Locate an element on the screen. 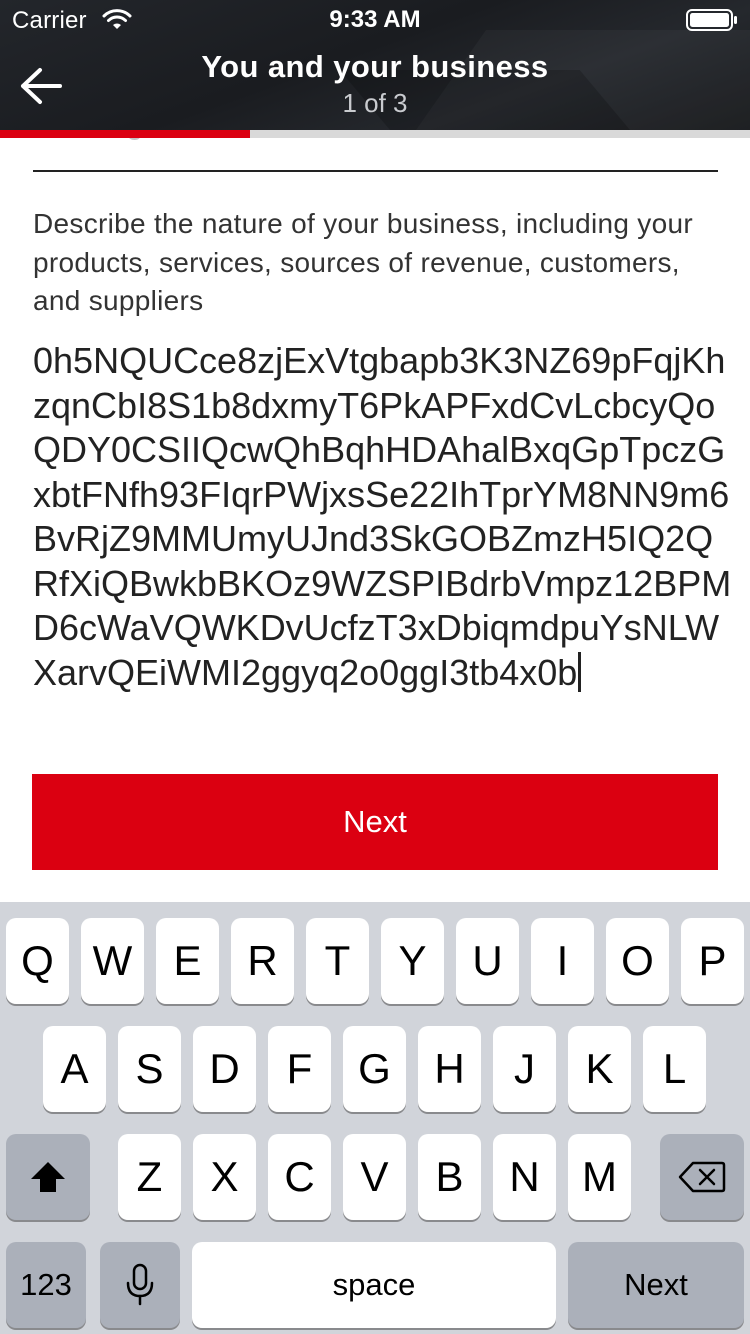 The height and width of the screenshot is (1334, 750). backspace-icon is located at coordinates (702, 1177).